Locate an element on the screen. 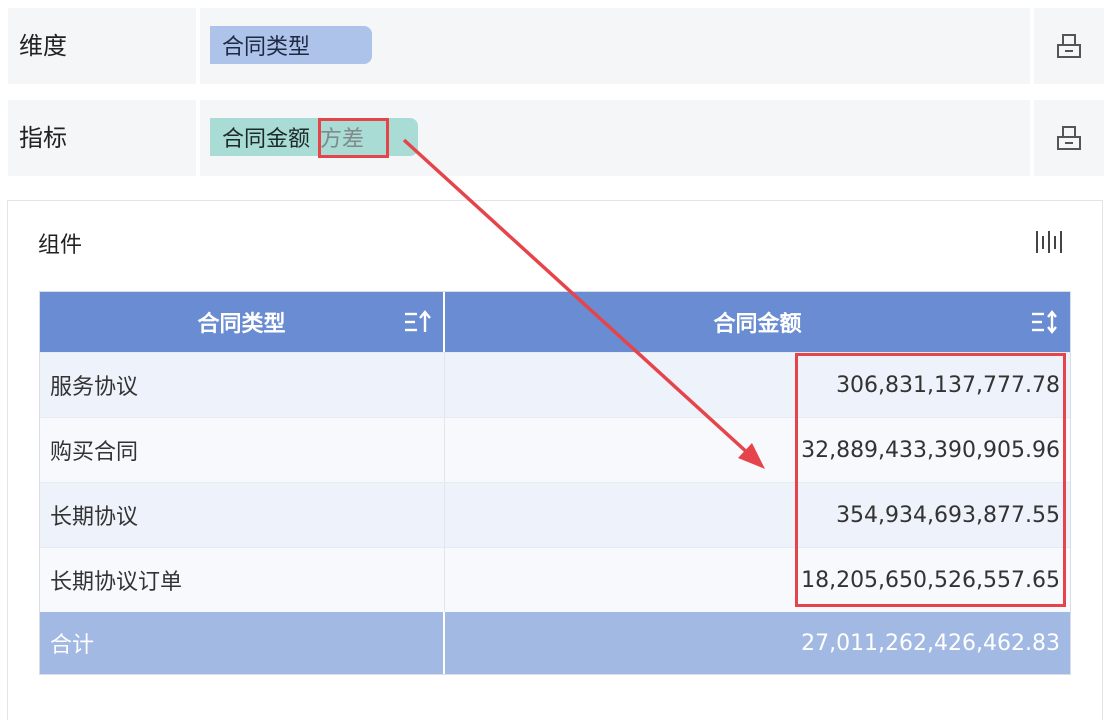  indicator-label: 指标 is located at coordinates (102, 138).